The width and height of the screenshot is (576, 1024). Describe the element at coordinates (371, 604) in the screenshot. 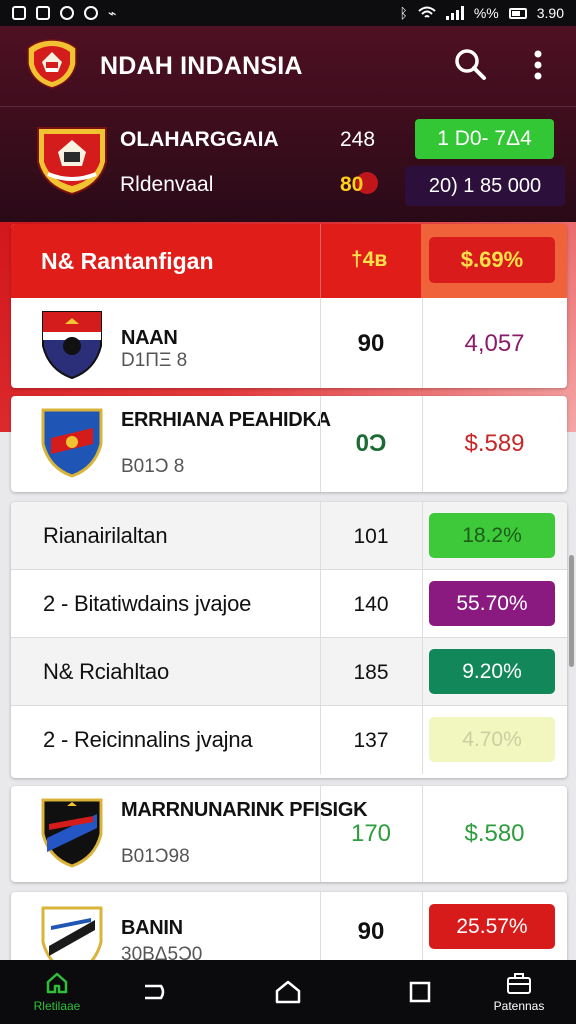

I see `list-item-count: 140` at that location.